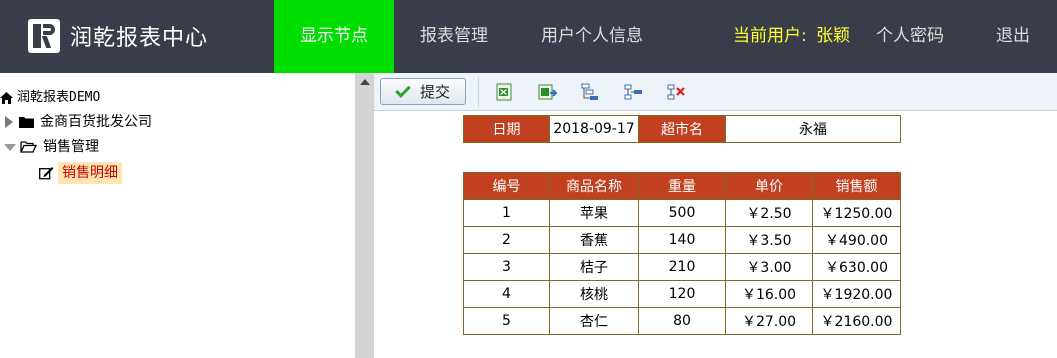 The height and width of the screenshot is (358, 1057). What do you see at coordinates (769, 213) in the screenshot?
I see `table-cell: ￥2.50` at bounding box center [769, 213].